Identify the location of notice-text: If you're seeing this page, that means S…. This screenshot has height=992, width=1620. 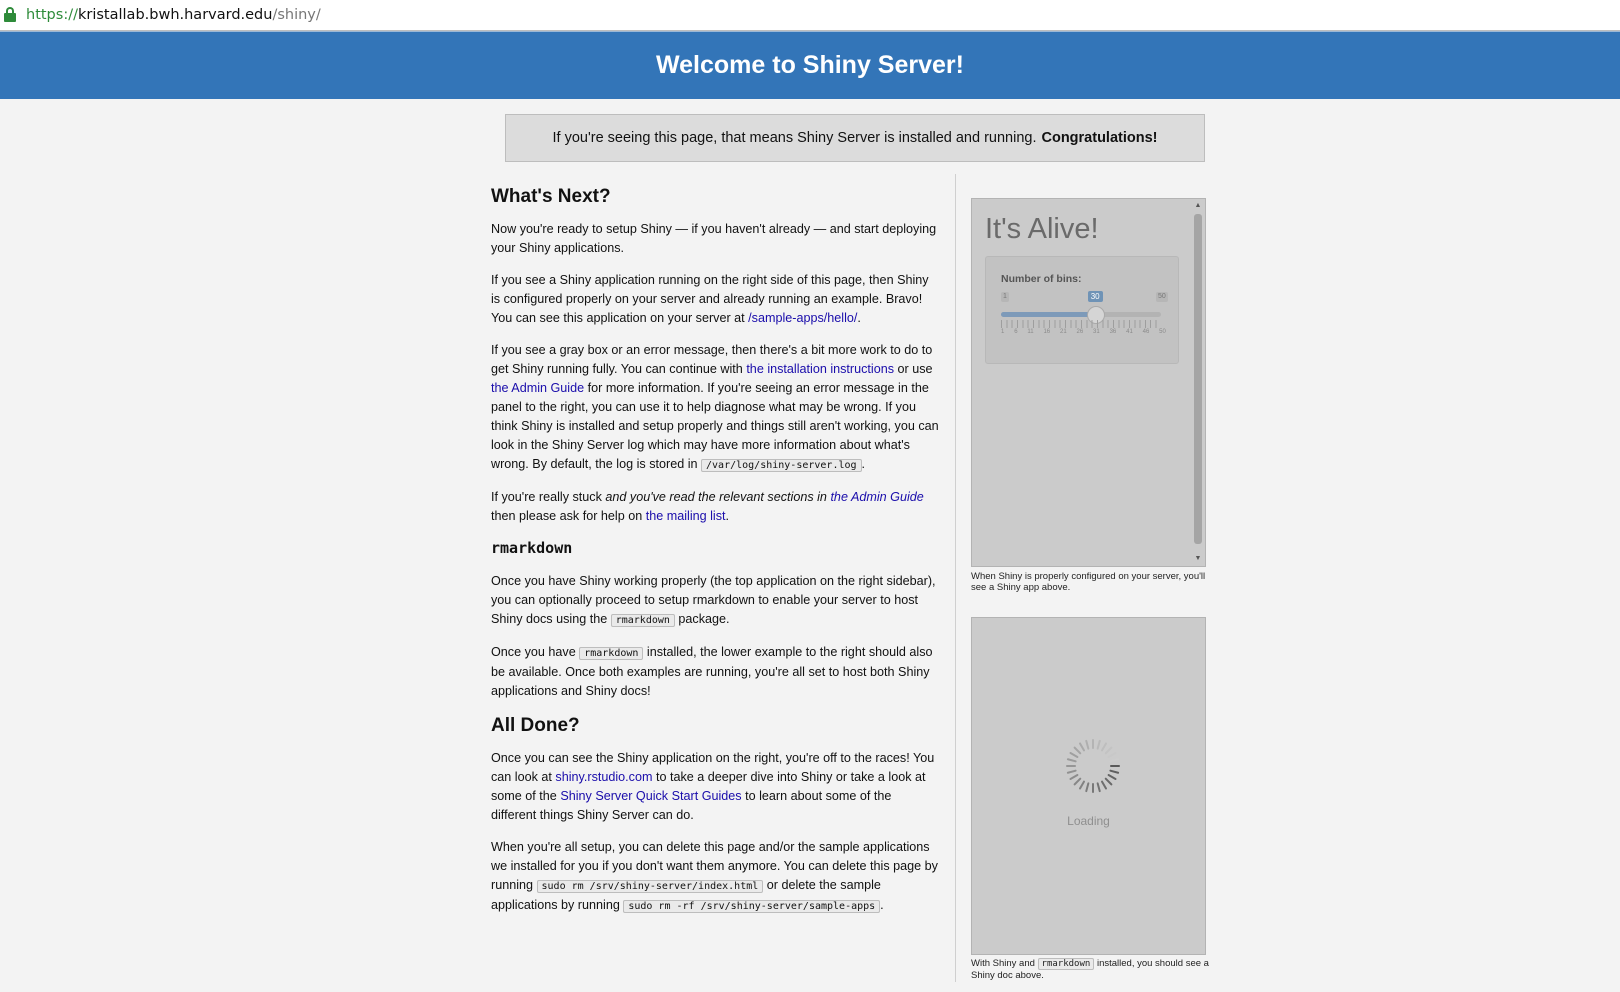
(794, 138).